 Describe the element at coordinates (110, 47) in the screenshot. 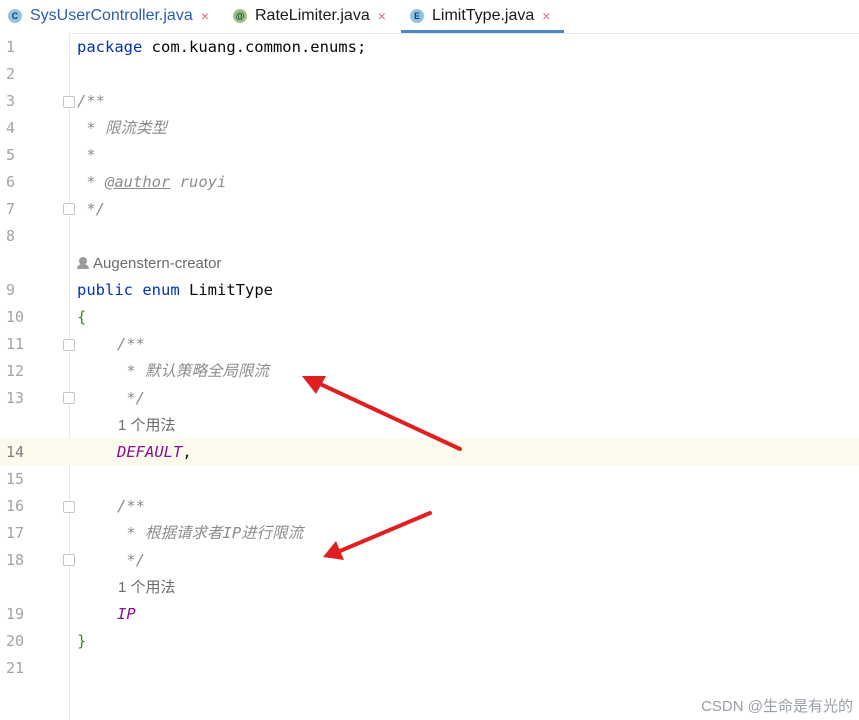

I see `keyword: package` at that location.